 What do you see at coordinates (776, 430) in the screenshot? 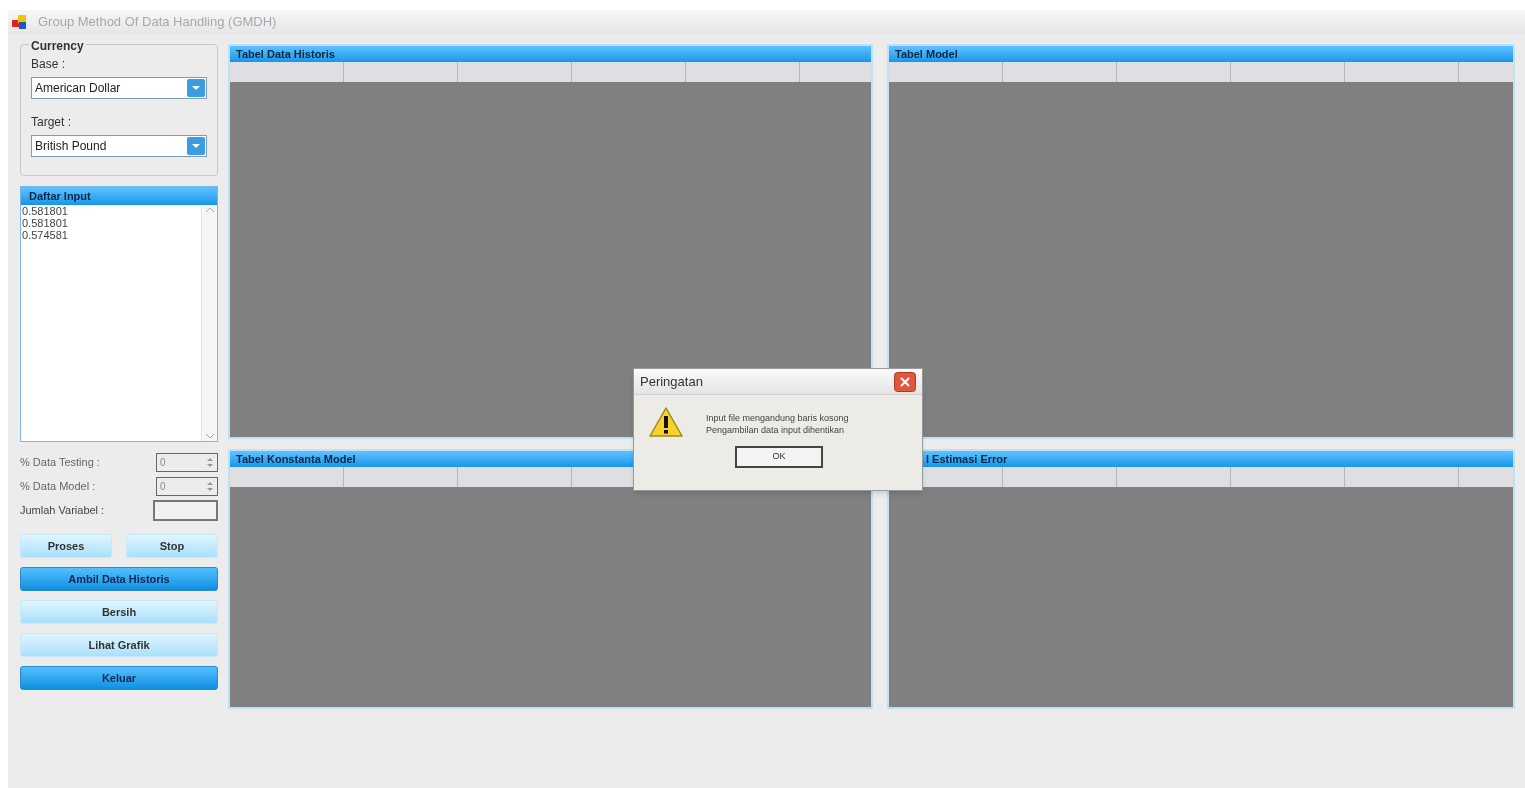
I see `dialog-message: Pengambilan data input dihentikan` at bounding box center [776, 430].